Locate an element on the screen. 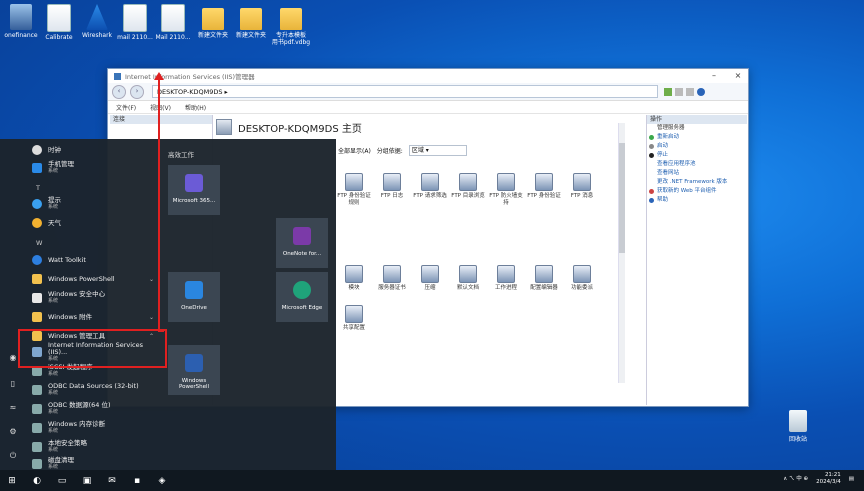 The width and height of the screenshot is (864, 491). notification-icon: ▤ is located at coordinates (851, 479).